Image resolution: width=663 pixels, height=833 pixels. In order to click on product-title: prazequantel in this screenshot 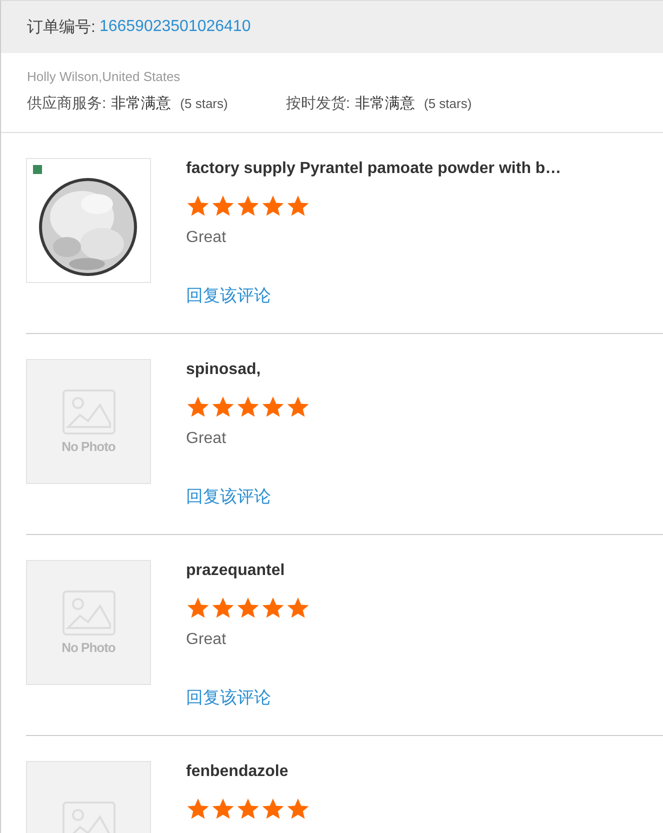, I will do `click(236, 571)`.